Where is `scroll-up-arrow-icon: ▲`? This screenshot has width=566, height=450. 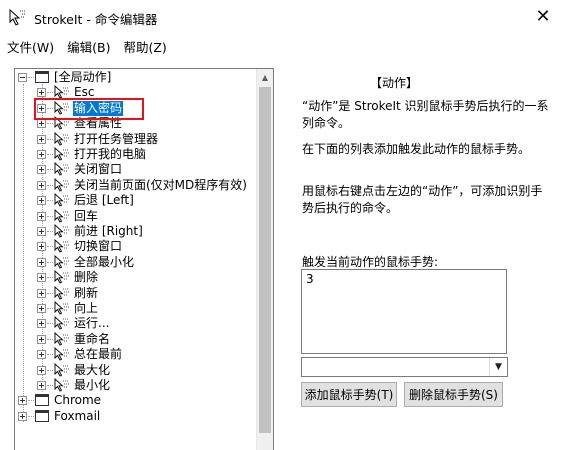
scroll-up-arrow-icon: ▲ is located at coordinates (265, 77).